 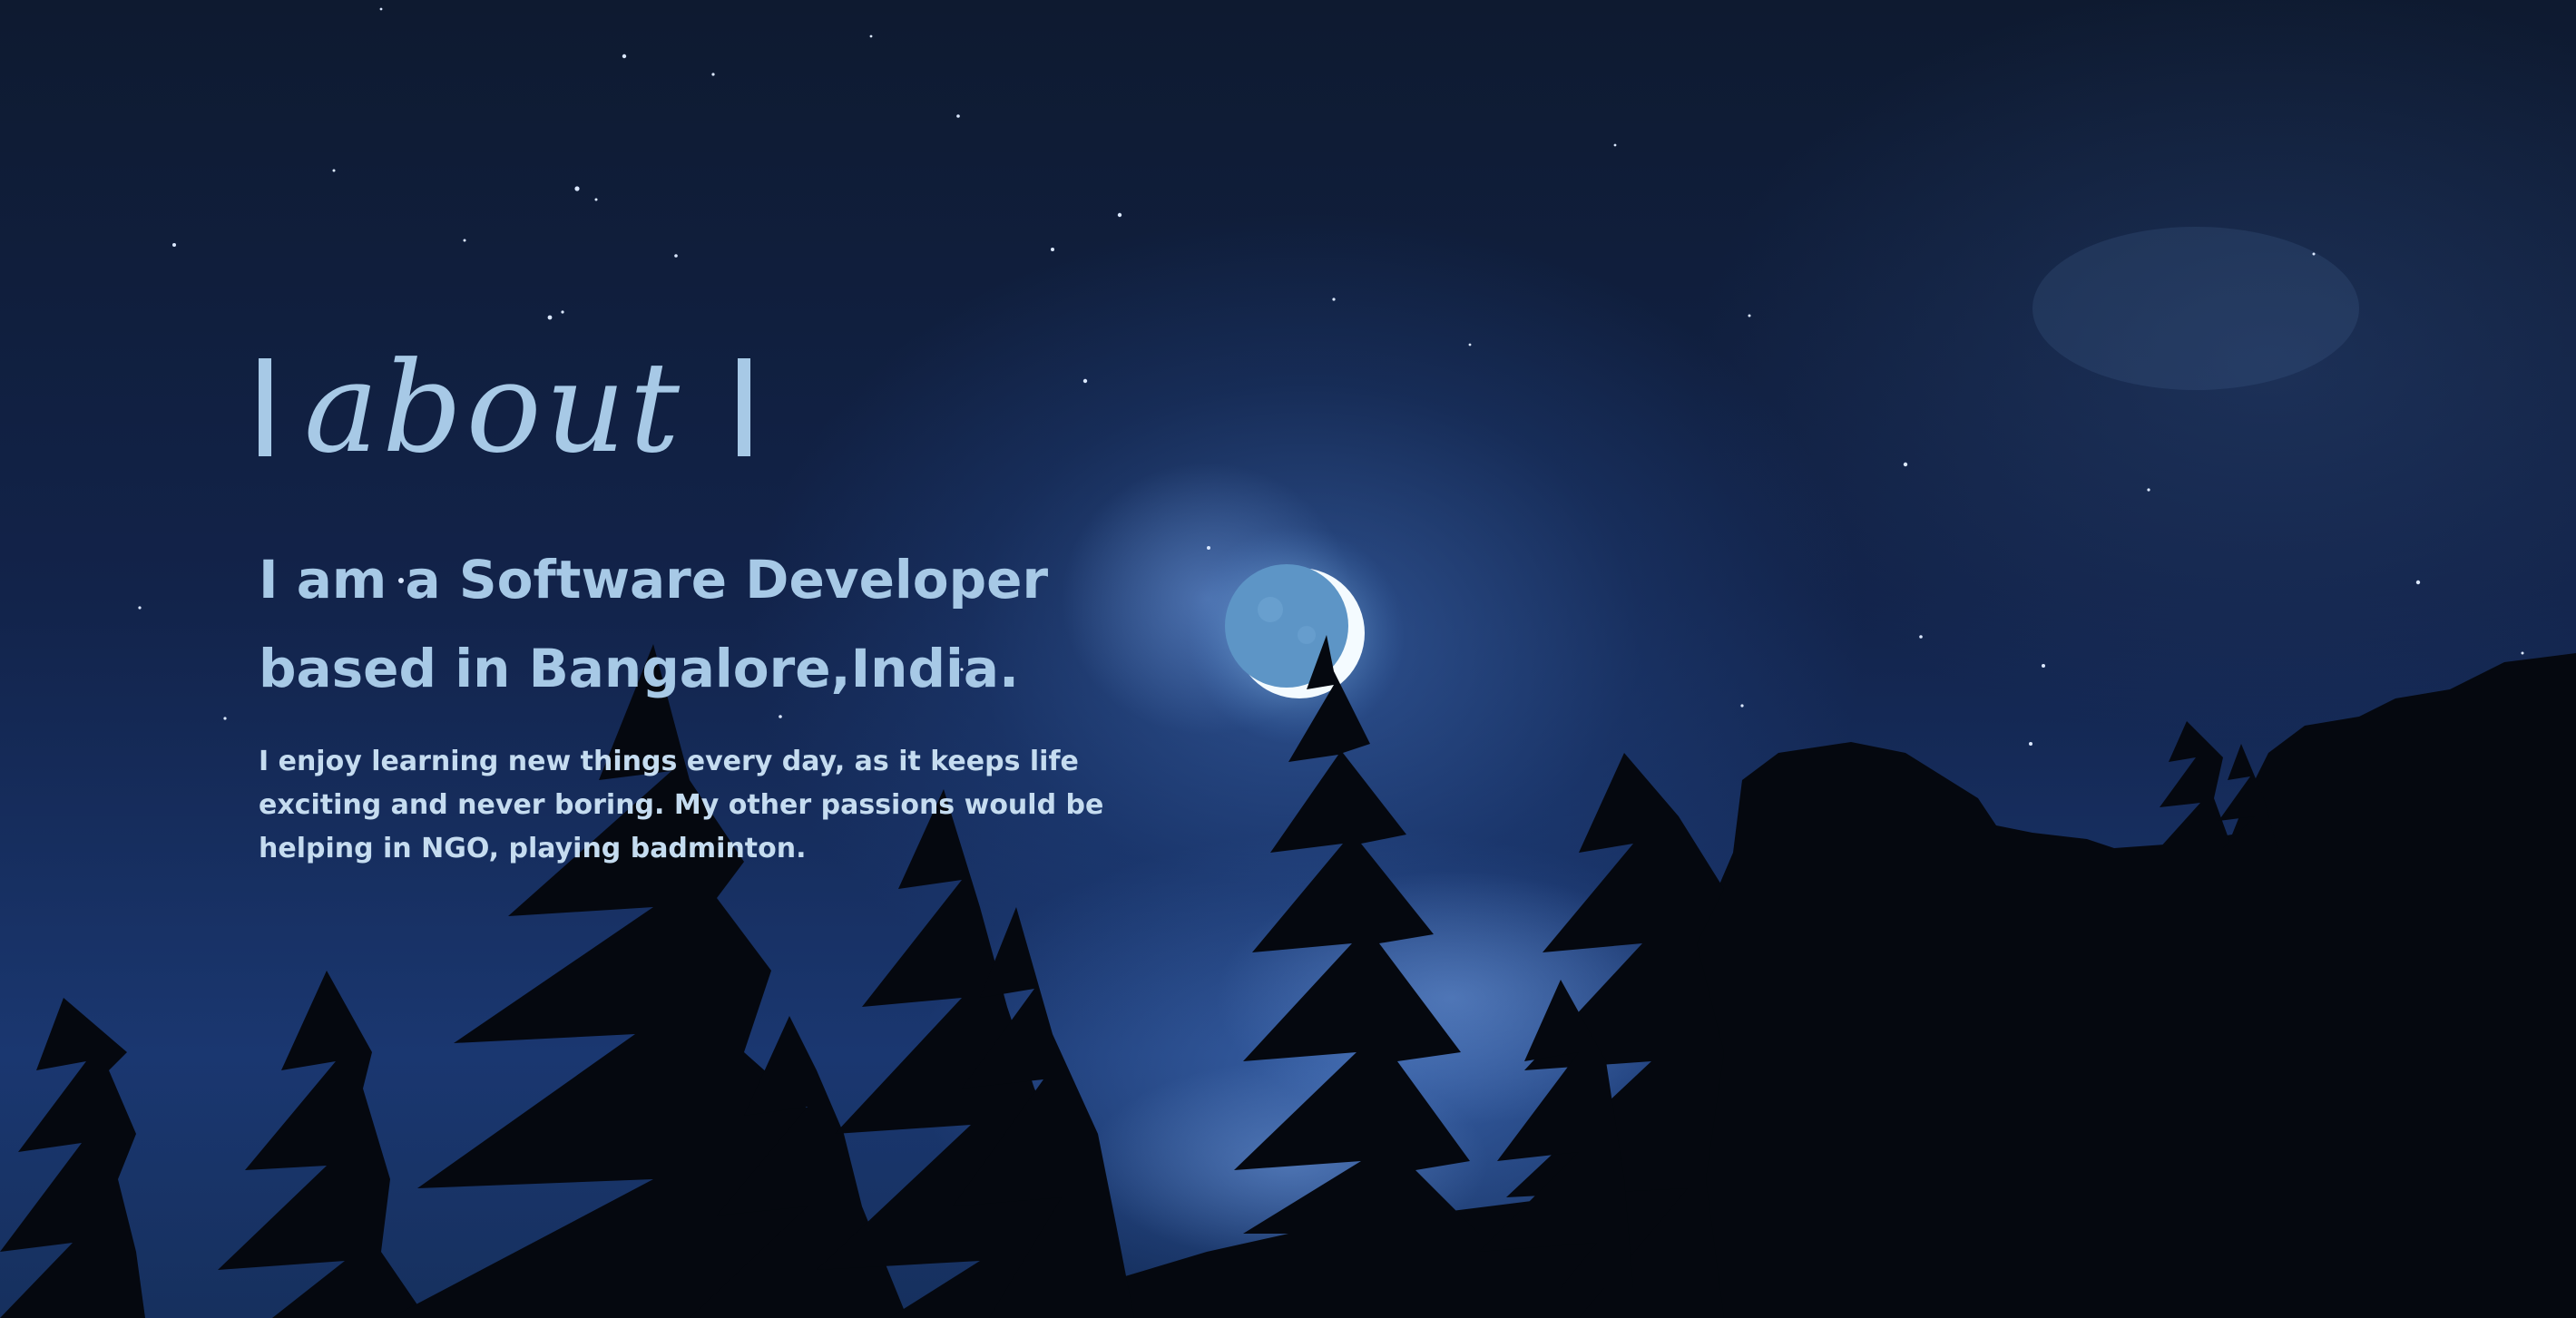 I want to click on about-title-text: about, so click(x=494, y=408).